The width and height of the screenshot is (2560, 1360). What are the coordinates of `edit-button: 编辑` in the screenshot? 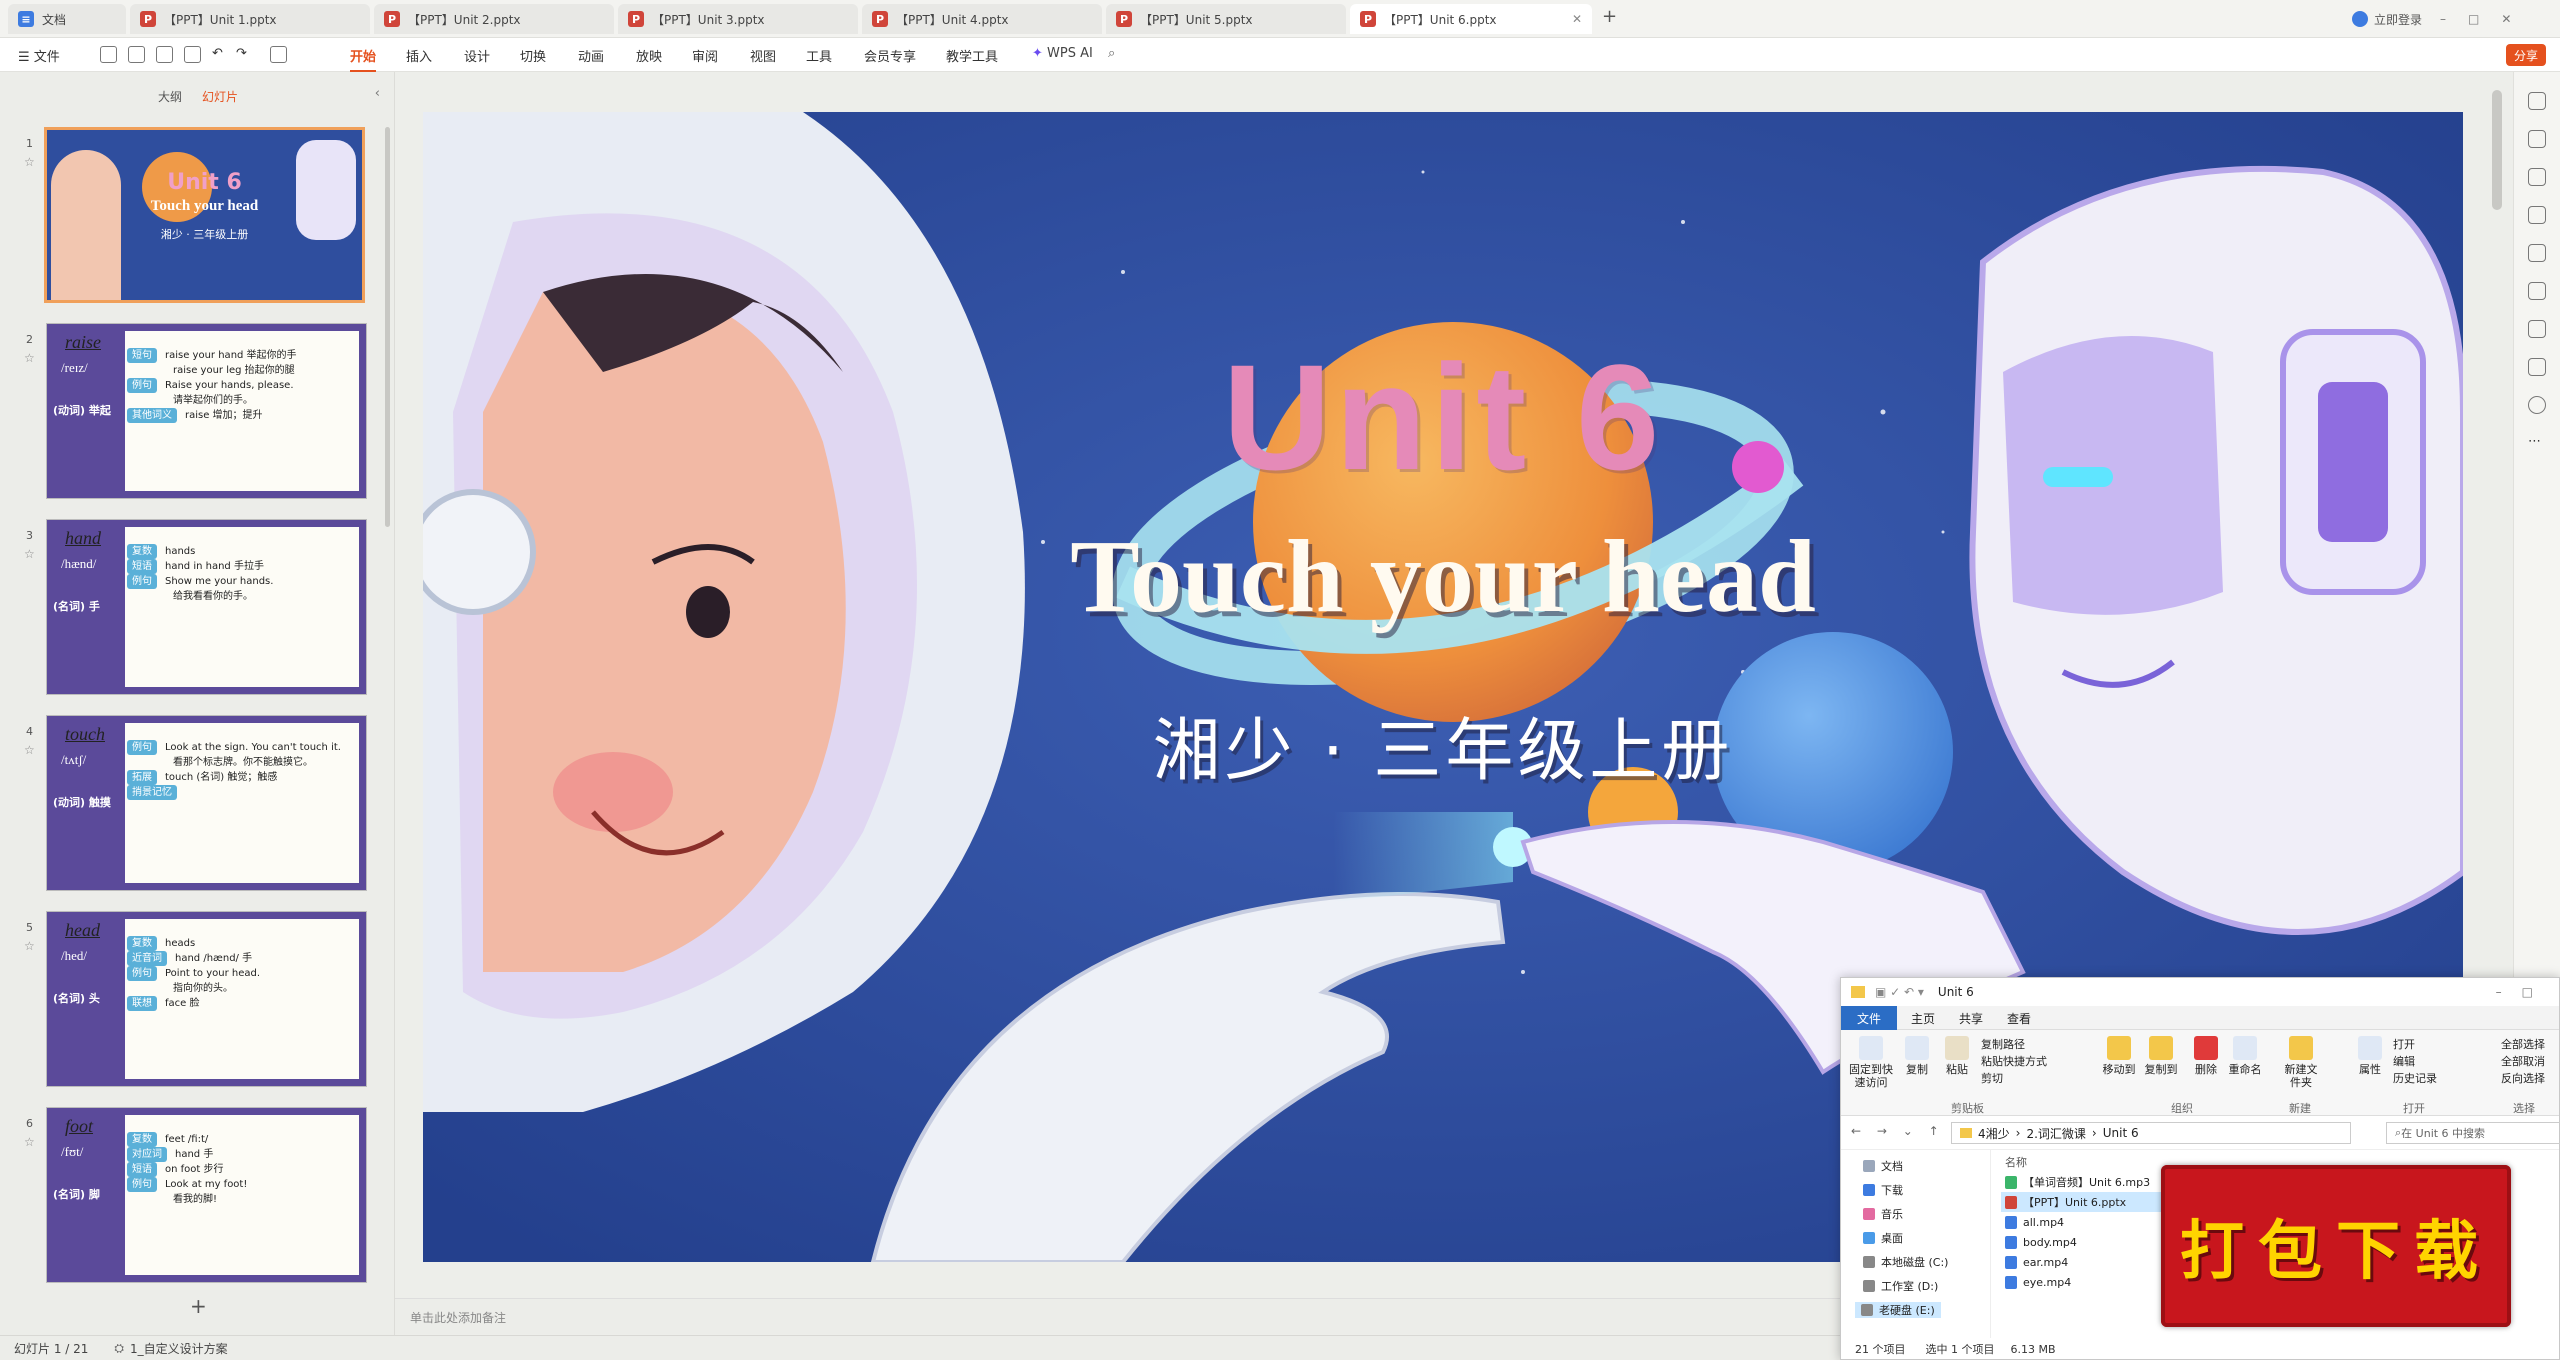 It's located at (2415, 1061).